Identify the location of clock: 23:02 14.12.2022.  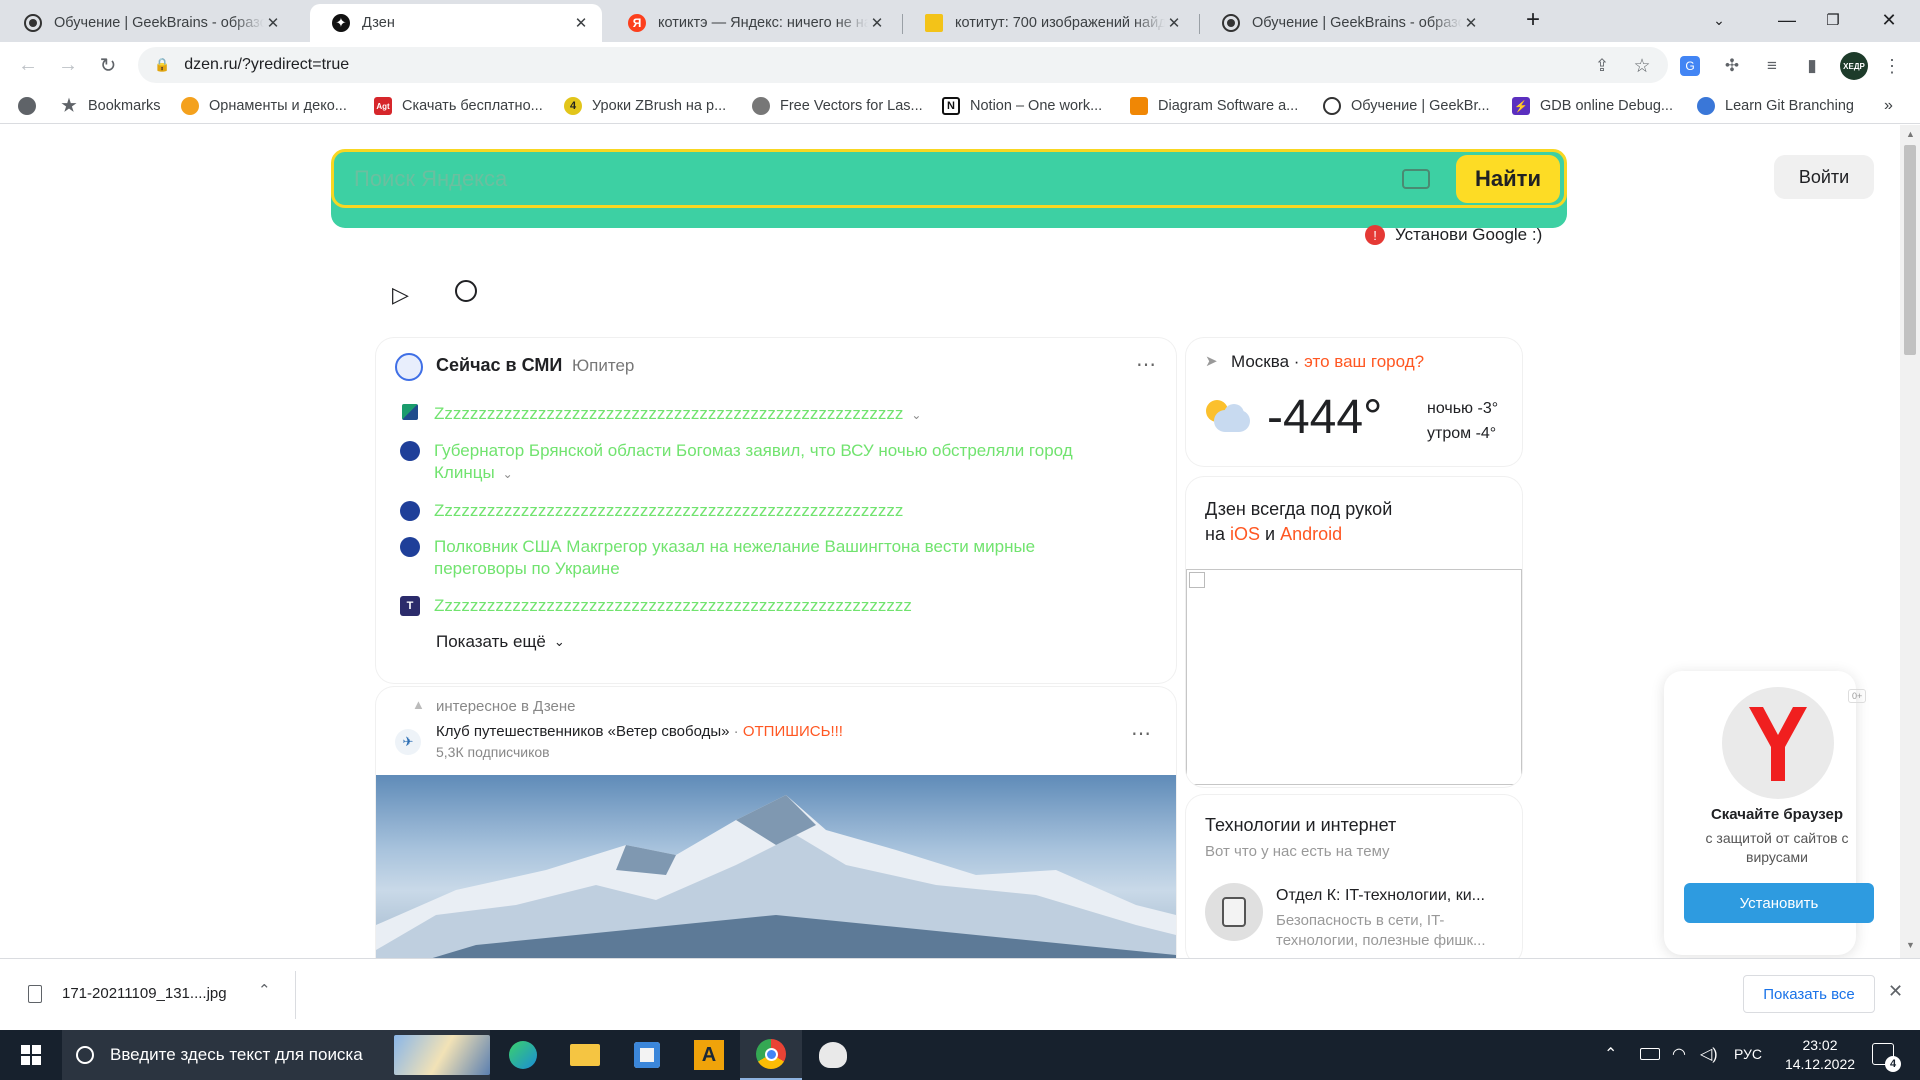
(1820, 1055).